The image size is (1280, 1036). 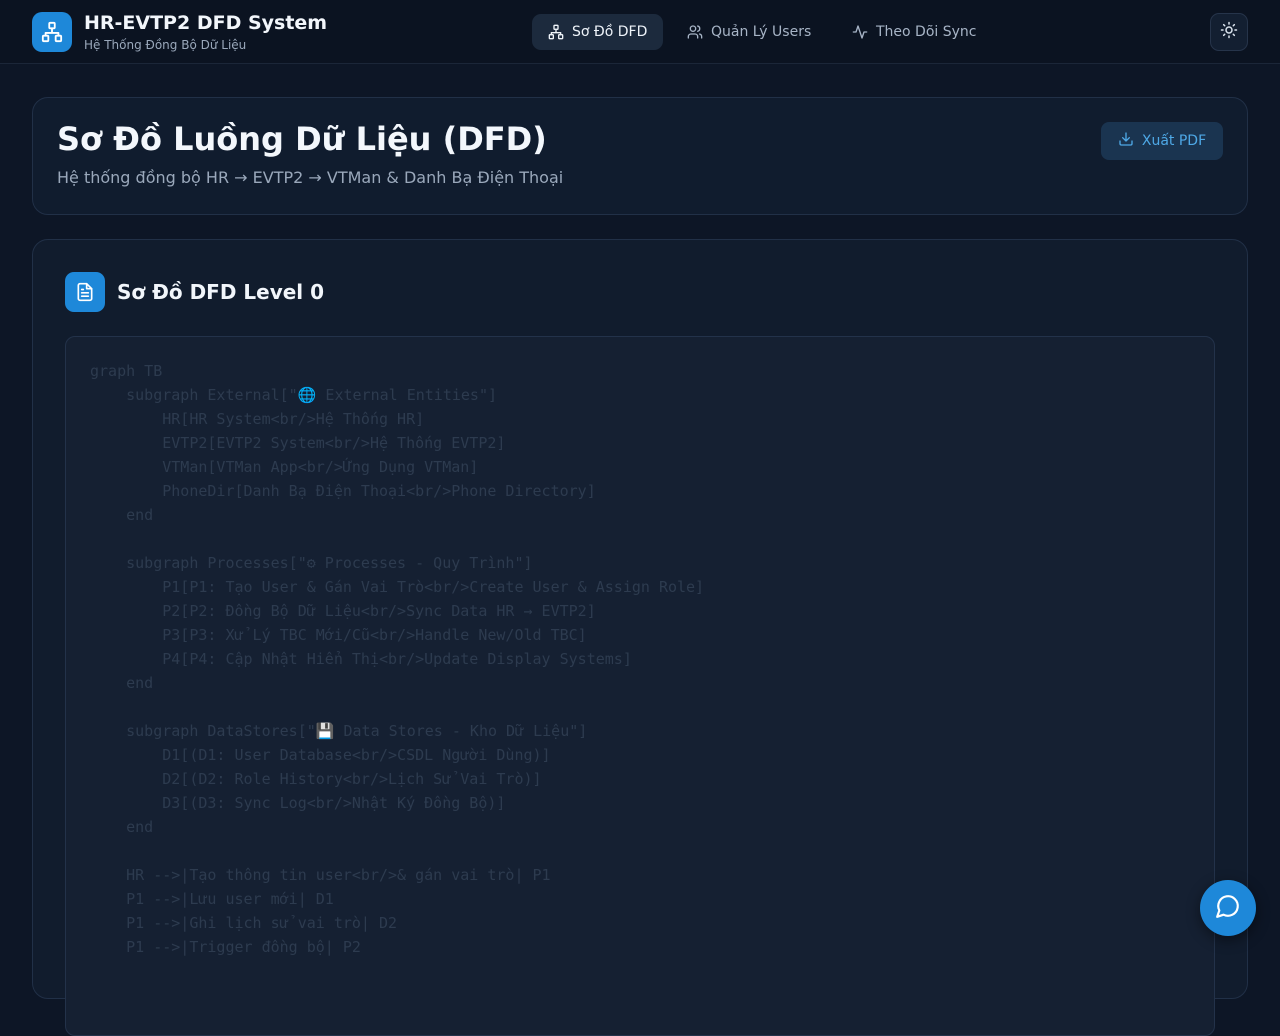 I want to click on code-line: EVTP2[EVTP2 System<br/>Hệ Thống EVTP2], so click(x=298, y=443).